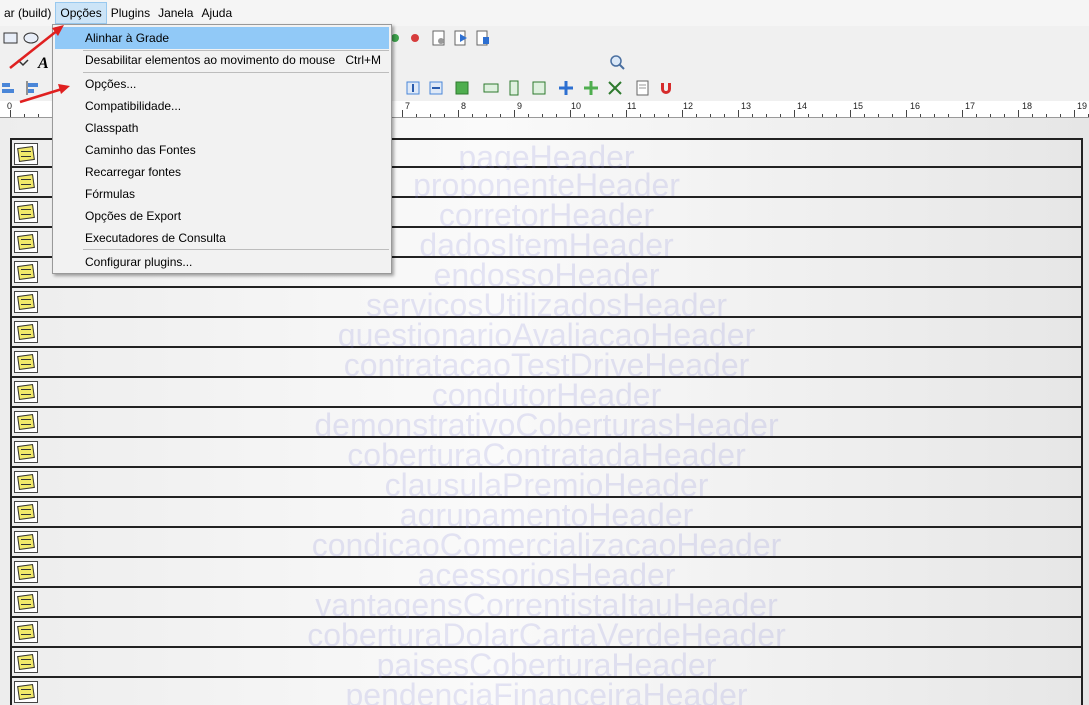 Image resolution: width=1089 pixels, height=705 pixels. What do you see at coordinates (520, 106) in the screenshot?
I see `ruler-label: 9` at bounding box center [520, 106].